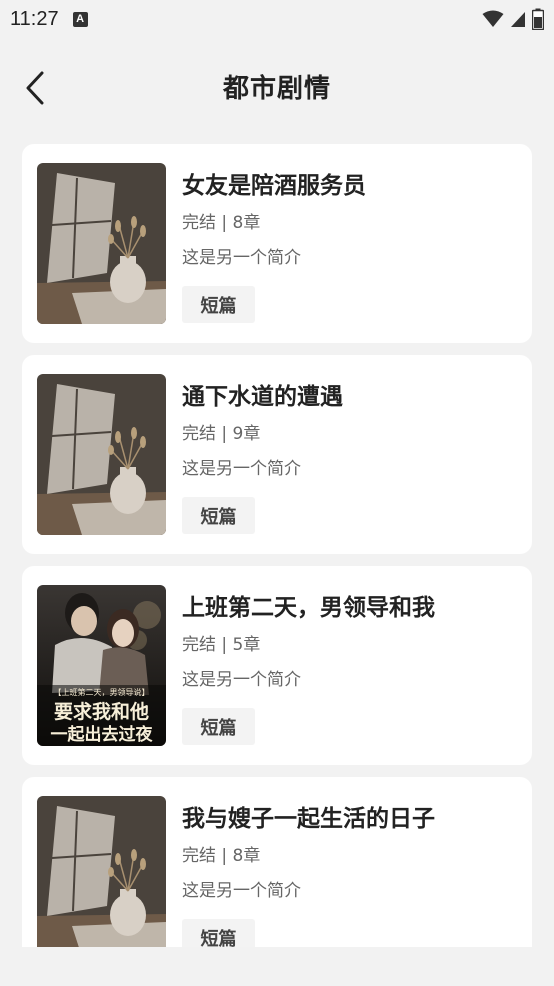 The image size is (554, 986). What do you see at coordinates (308, 608) in the screenshot?
I see `book-title: 上班第二天，男领导和我` at bounding box center [308, 608].